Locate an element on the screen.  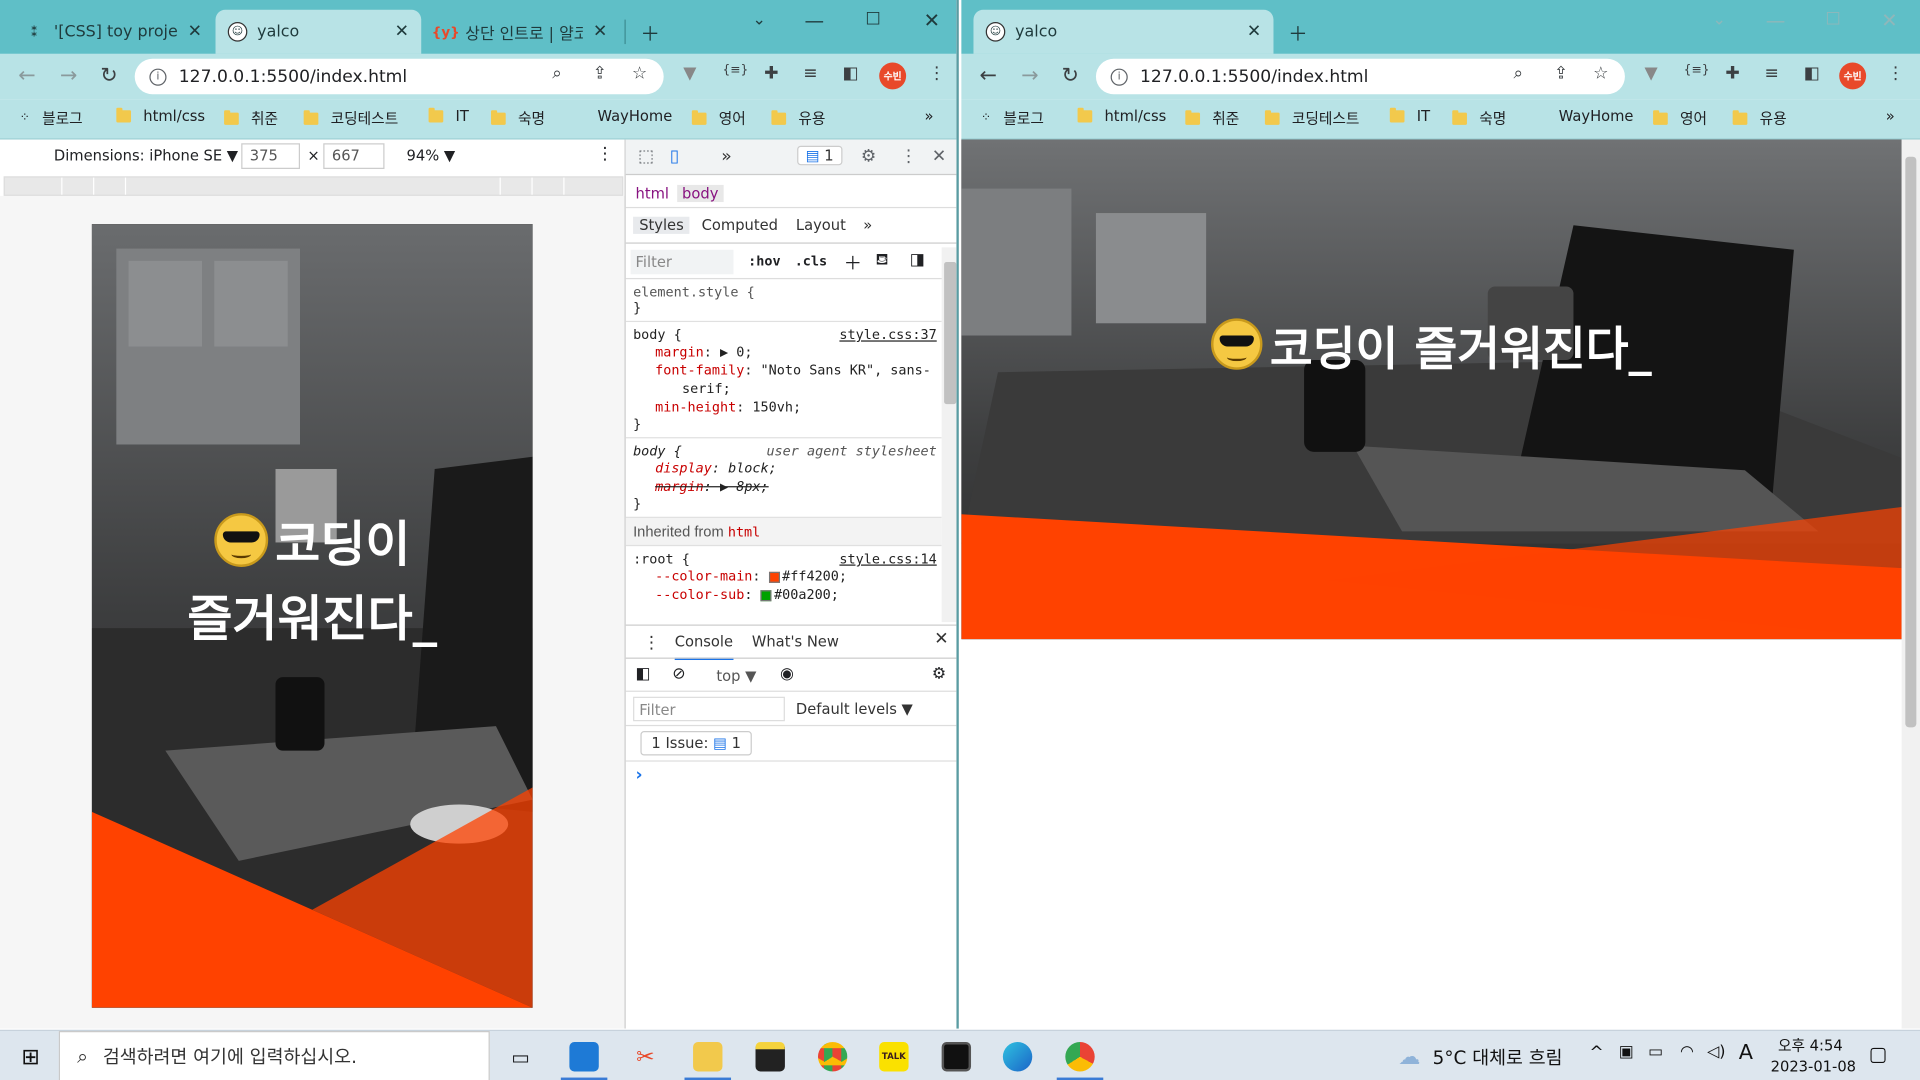
edge-icon is located at coordinates (1017, 1057).